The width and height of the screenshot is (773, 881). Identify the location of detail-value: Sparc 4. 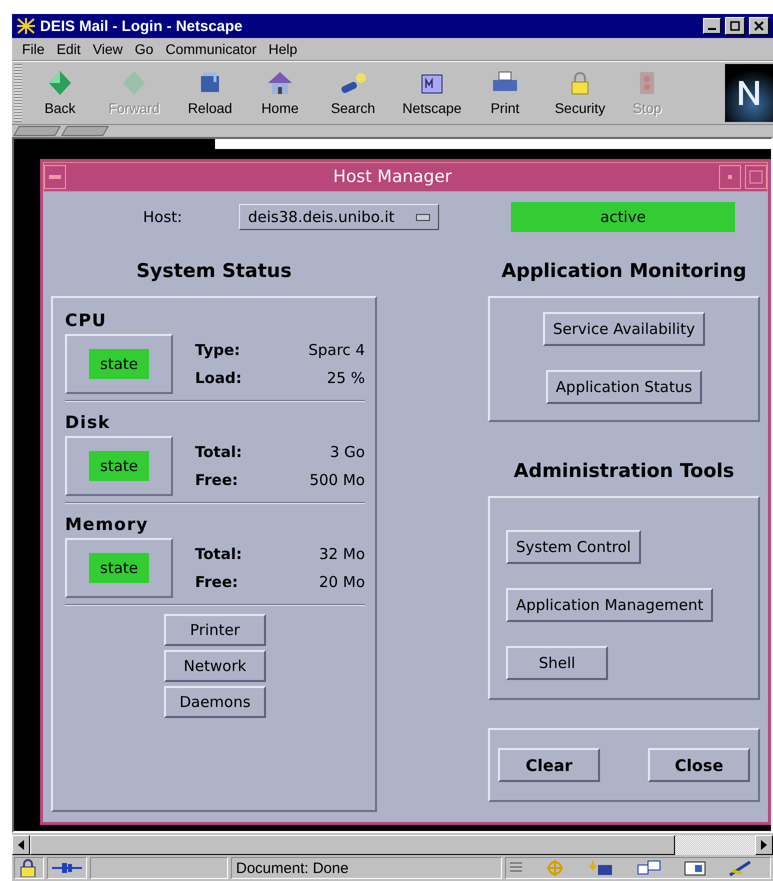
(336, 350).